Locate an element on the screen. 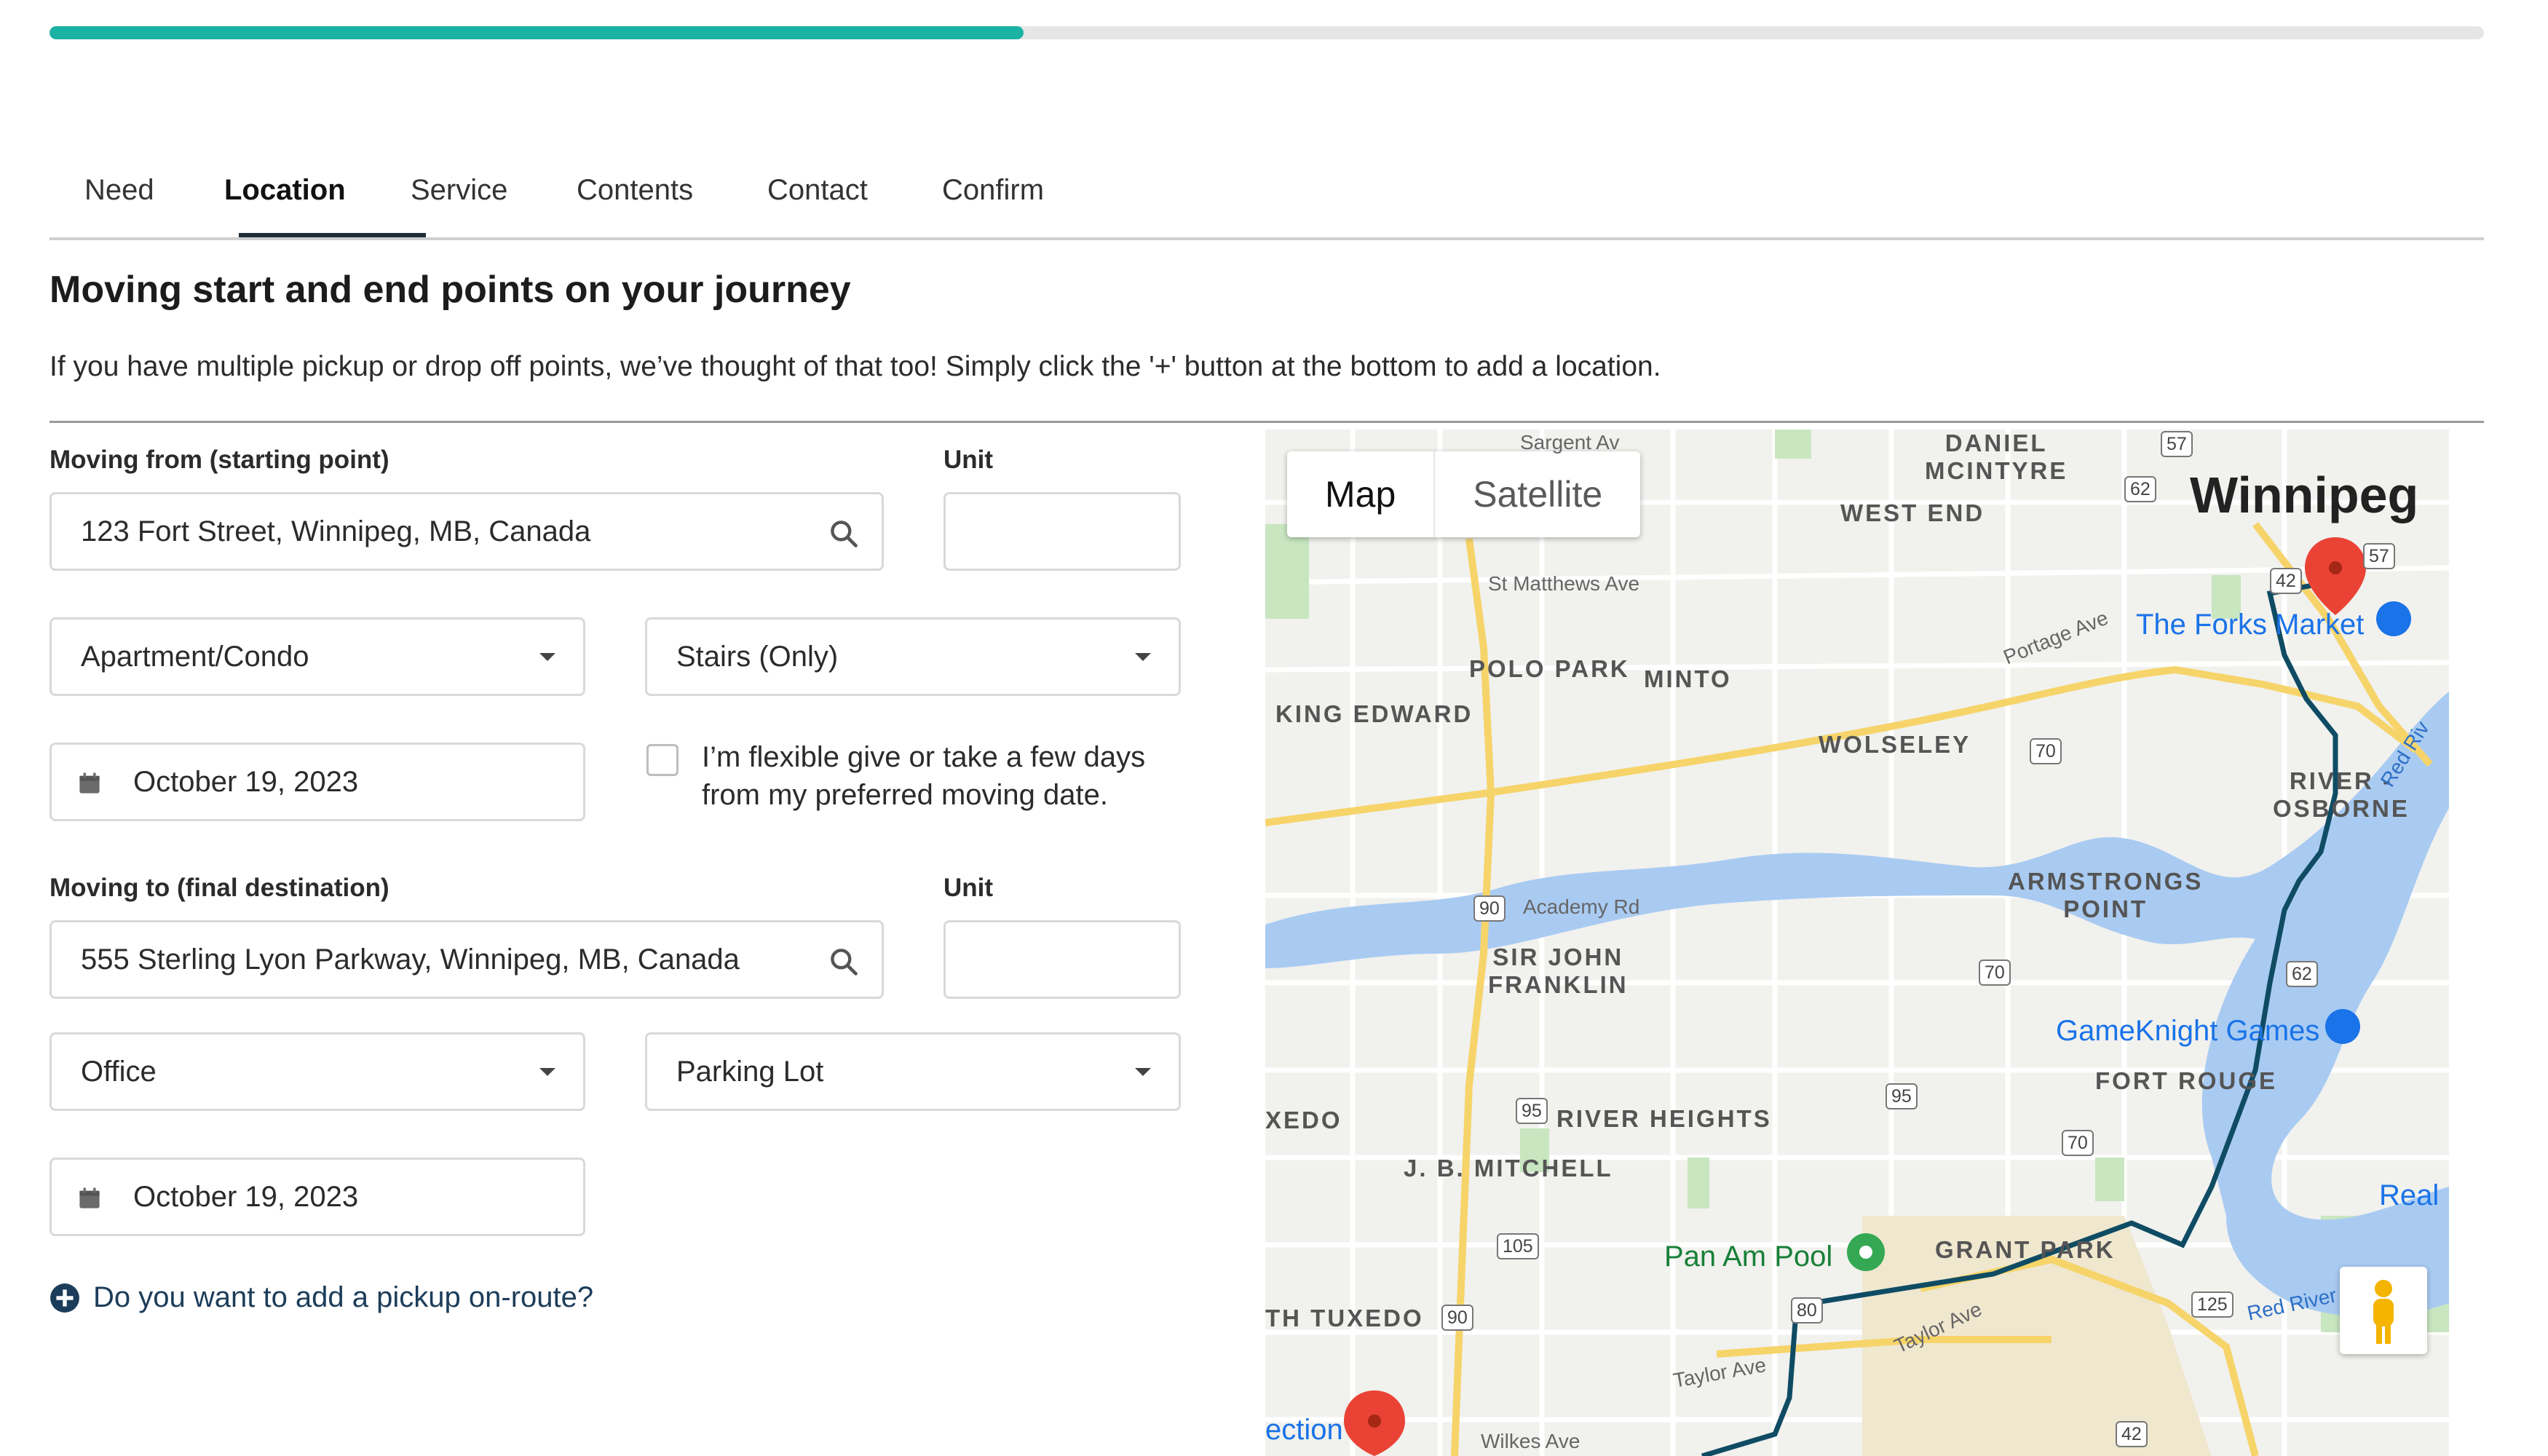 The image size is (2548, 1456). from-unit-label: Unit is located at coordinates (968, 460).